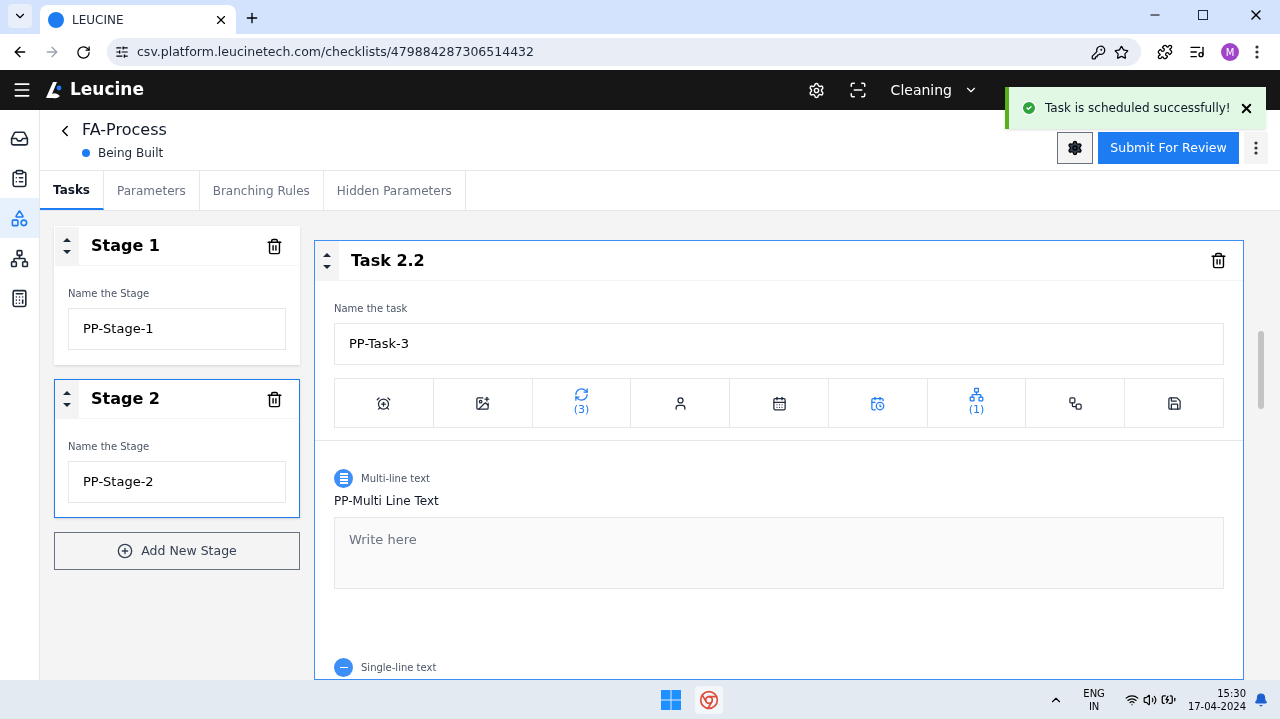  What do you see at coordinates (177, 295) in the screenshot?
I see `stage-card: Stage 1 Name the Stage PP-Stage-1` at bounding box center [177, 295].